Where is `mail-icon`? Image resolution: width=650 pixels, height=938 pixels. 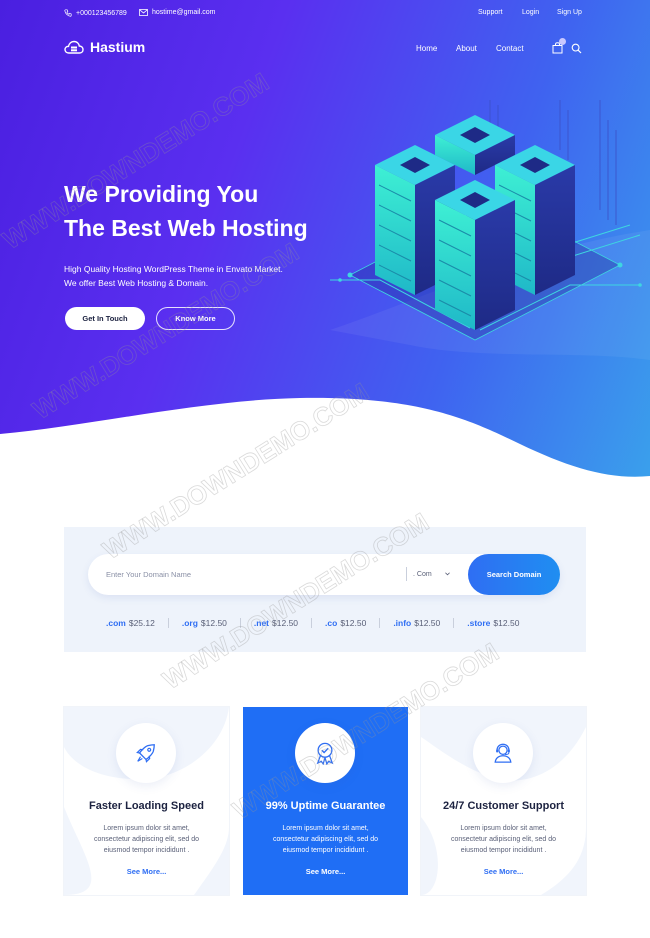
mail-icon is located at coordinates (143, 12).